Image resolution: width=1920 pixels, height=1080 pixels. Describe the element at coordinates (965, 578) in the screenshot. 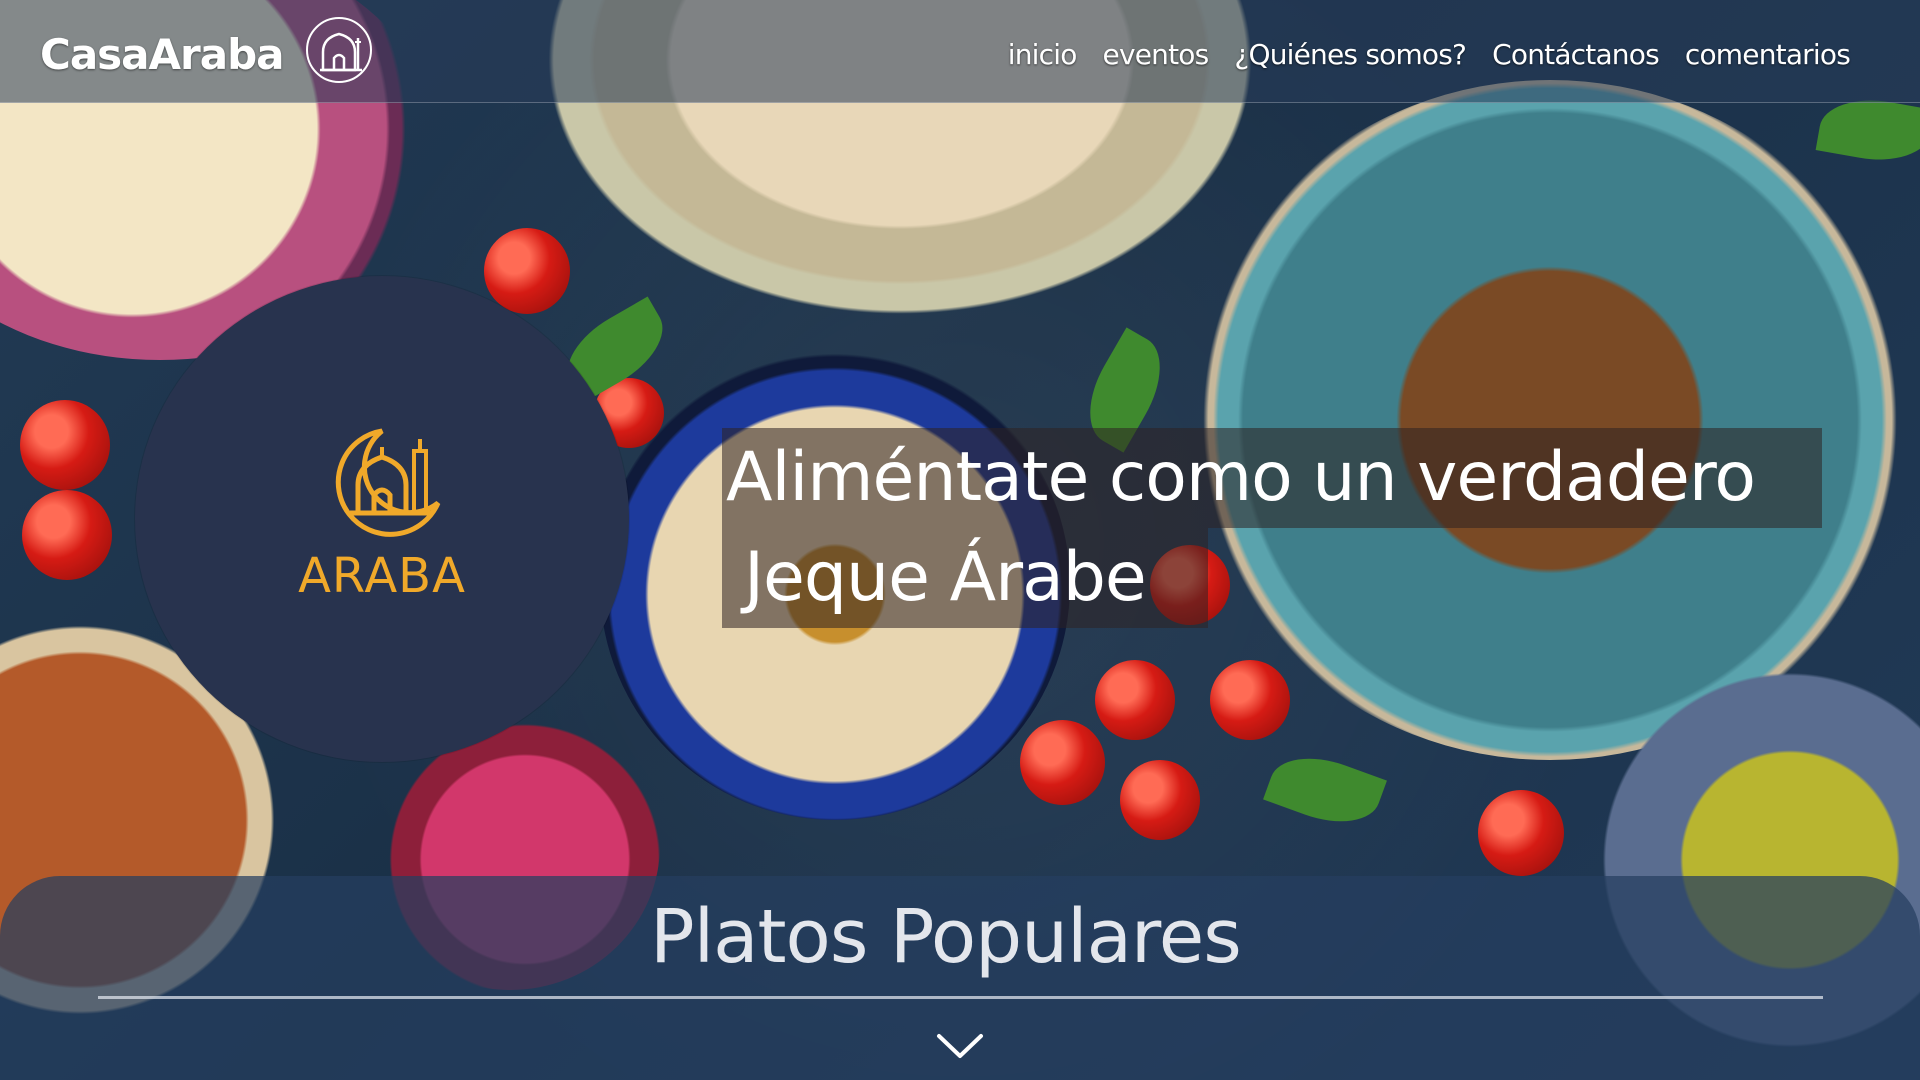

I see `hero-headline-line-2: Jeque Árabe` at that location.